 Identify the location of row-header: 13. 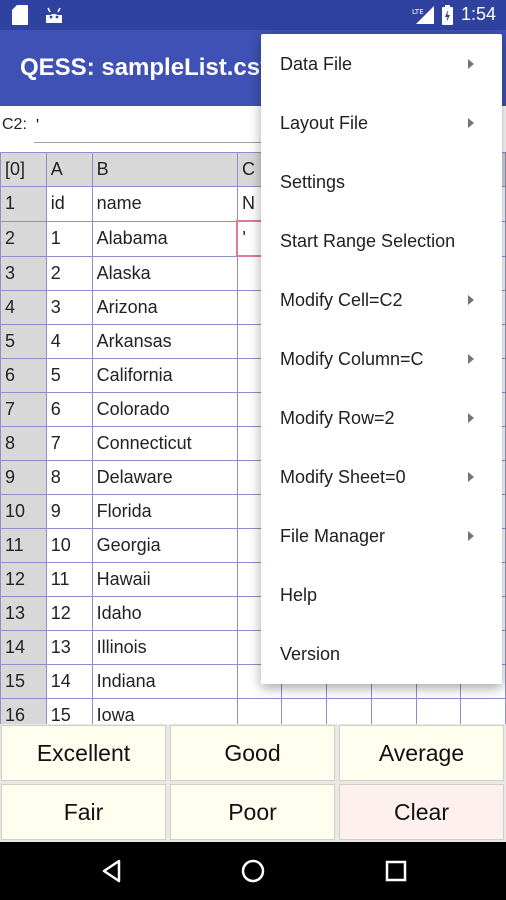
(23, 613).